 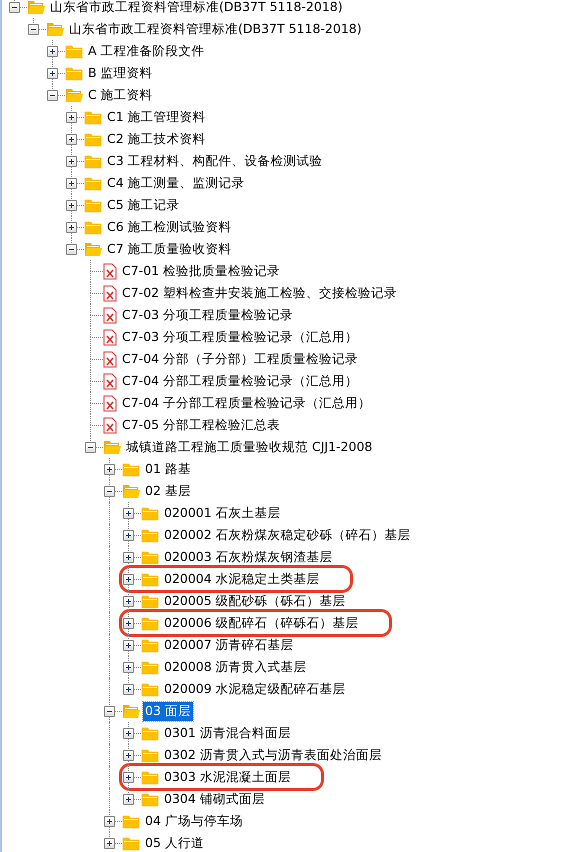 What do you see at coordinates (227, 733) in the screenshot?
I see `tree-item: 0301 沥青混合料面层` at bounding box center [227, 733].